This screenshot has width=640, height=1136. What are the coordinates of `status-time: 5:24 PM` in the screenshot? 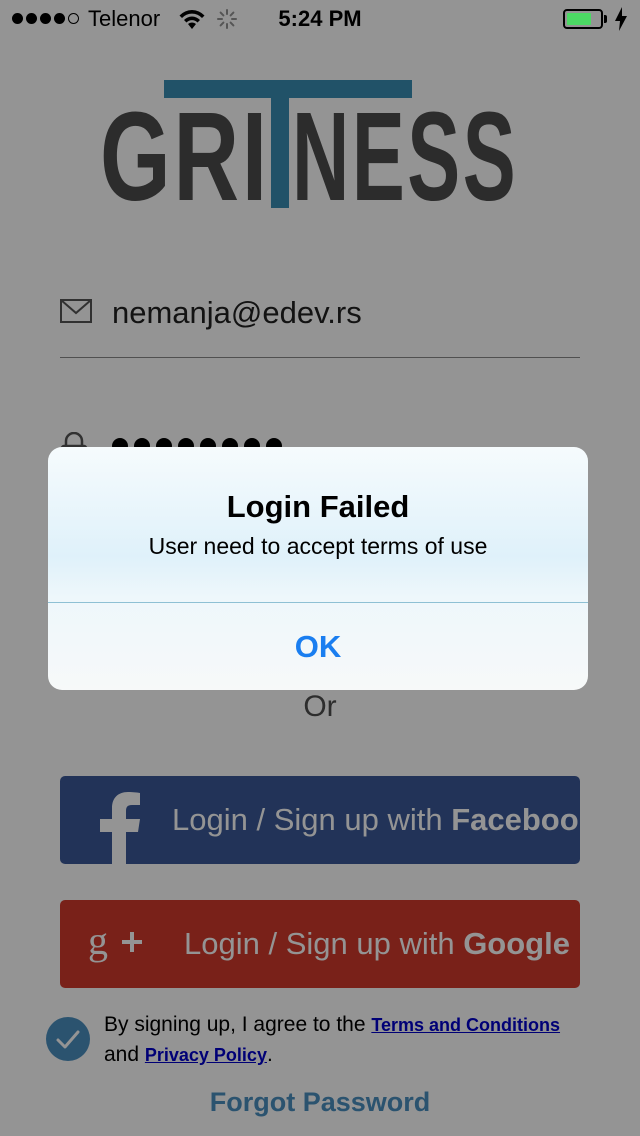 It's located at (320, 18).